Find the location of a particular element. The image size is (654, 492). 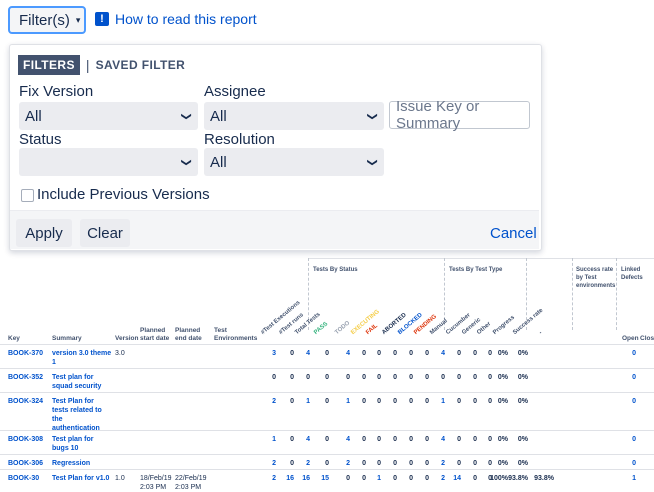

issue-key-link: BOOK-324 is located at coordinates (29, 401).